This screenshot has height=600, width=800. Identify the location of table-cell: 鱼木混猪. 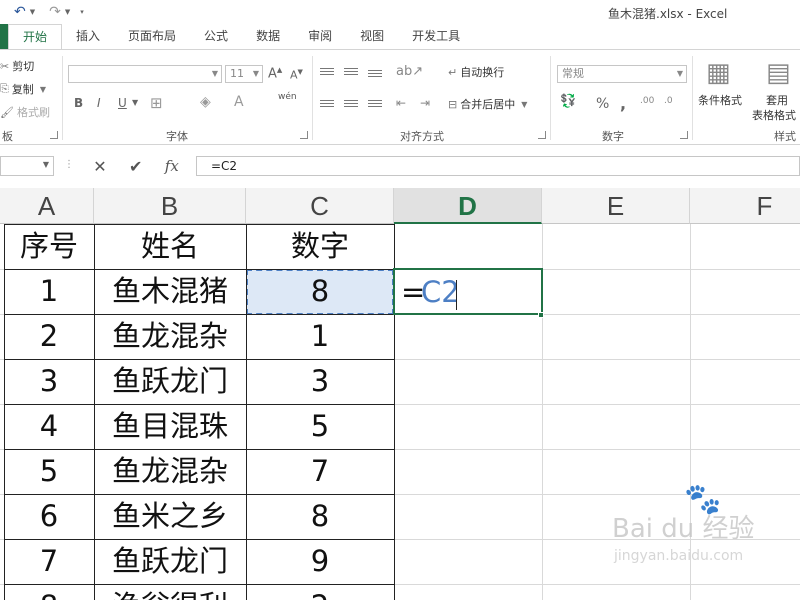
(170, 291).